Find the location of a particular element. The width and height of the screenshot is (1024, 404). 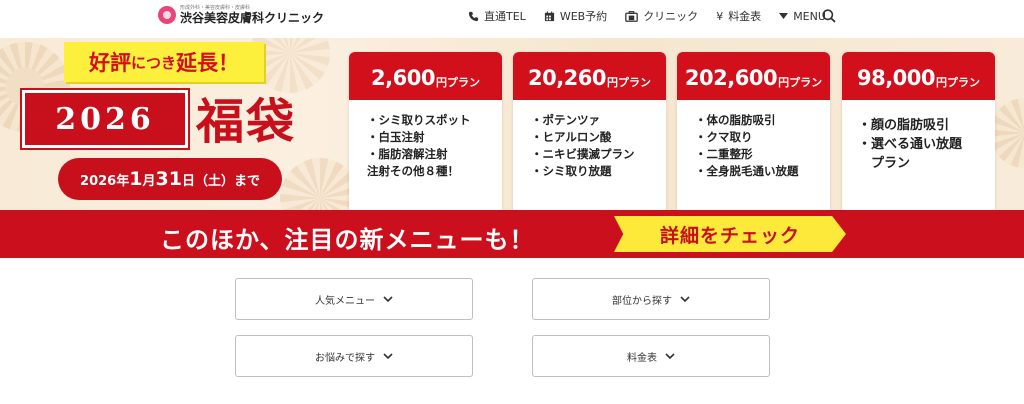

nav-menu: MENU is located at coordinates (802, 16).